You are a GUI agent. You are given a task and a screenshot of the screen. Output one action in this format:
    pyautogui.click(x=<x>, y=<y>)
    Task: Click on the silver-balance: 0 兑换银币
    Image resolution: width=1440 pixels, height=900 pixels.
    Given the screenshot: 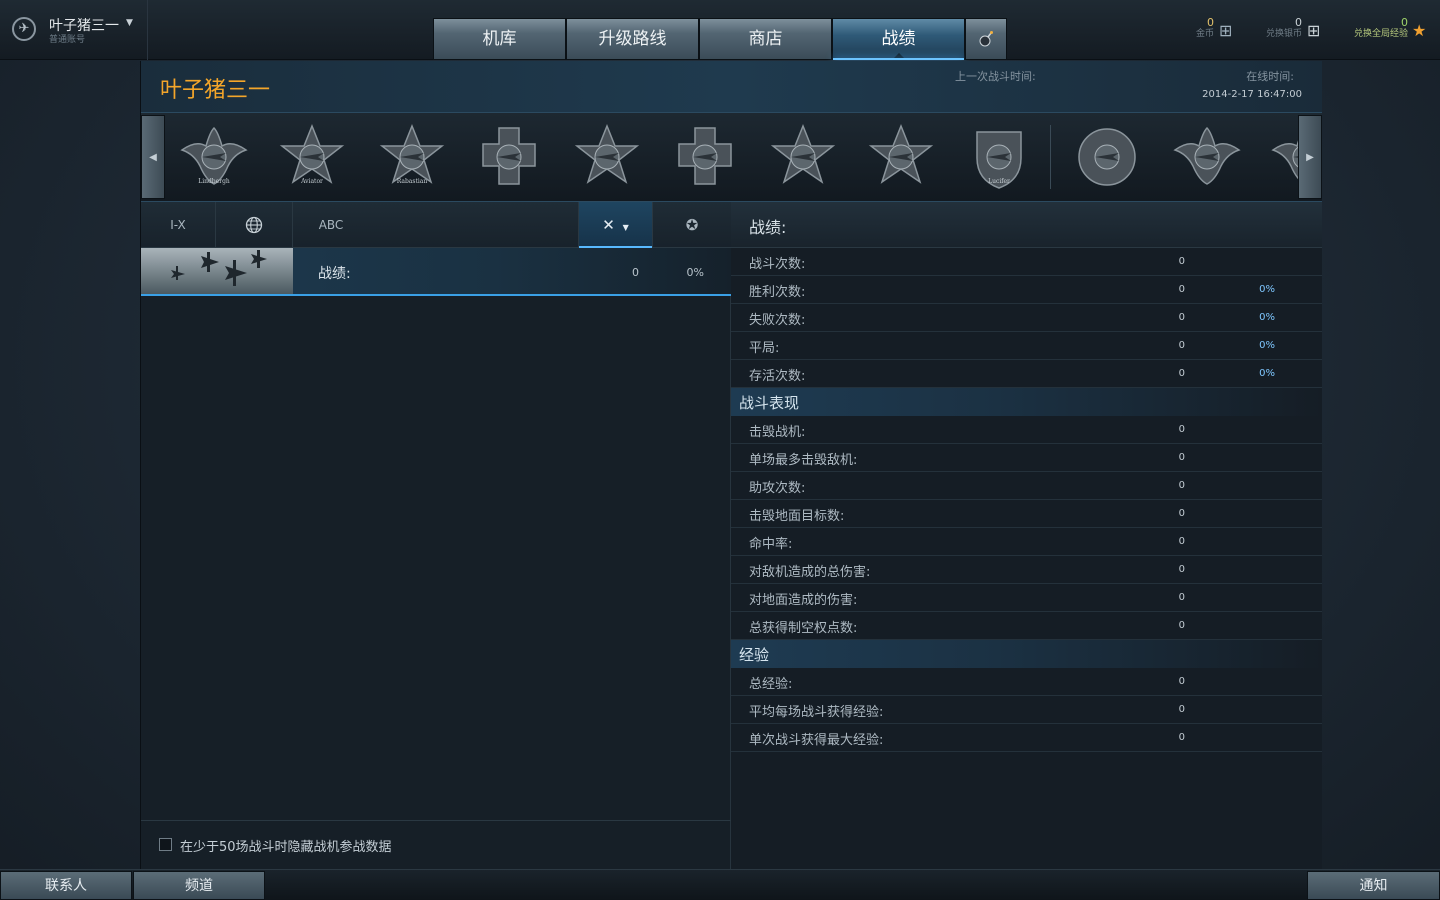 What is the action you would take?
    pyautogui.click(x=1272, y=31)
    